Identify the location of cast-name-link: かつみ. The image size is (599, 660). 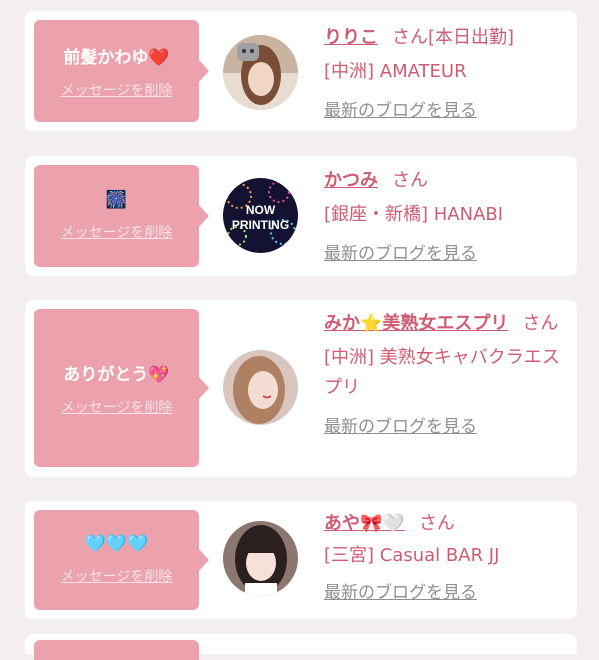
(351, 180).